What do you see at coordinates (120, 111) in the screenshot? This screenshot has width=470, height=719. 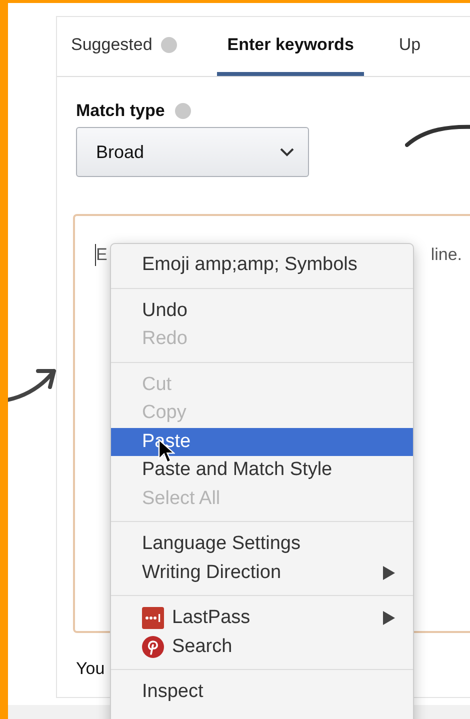 I see `match-type-label: Match type` at bounding box center [120, 111].